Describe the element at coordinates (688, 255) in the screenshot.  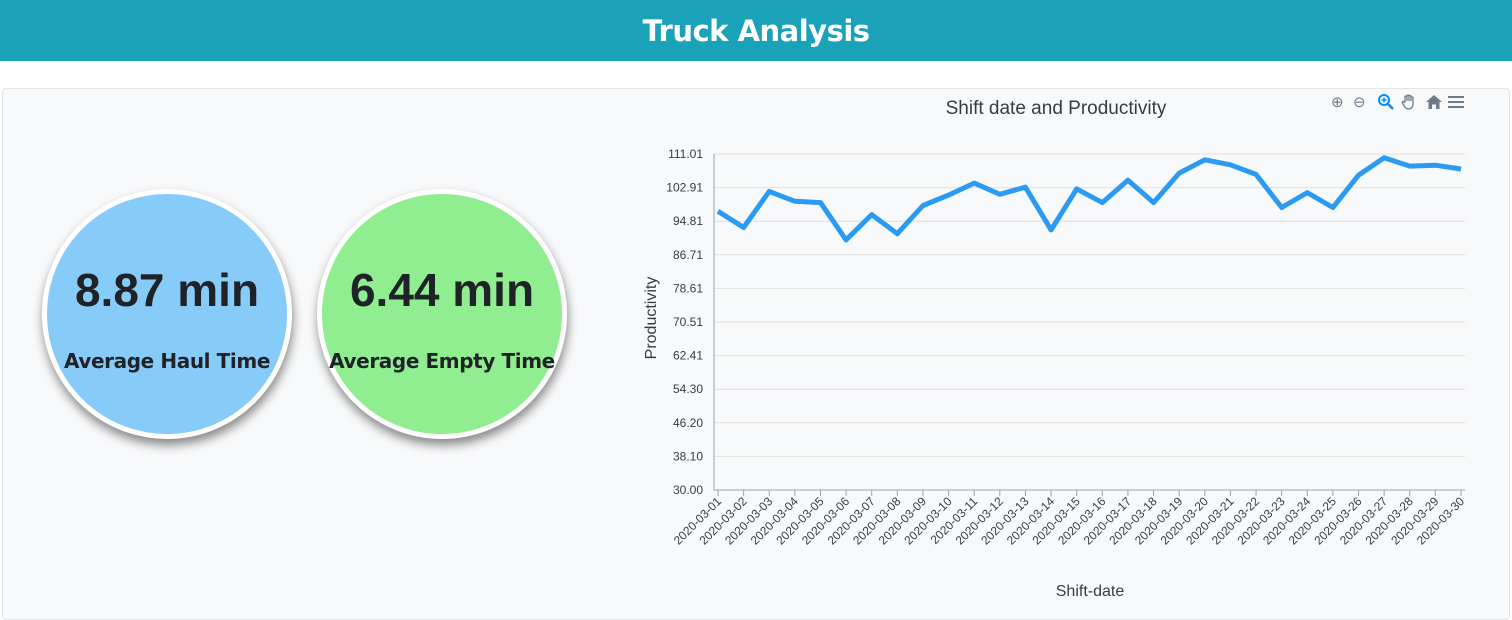
I see `y-tick-label: 86.71` at that location.